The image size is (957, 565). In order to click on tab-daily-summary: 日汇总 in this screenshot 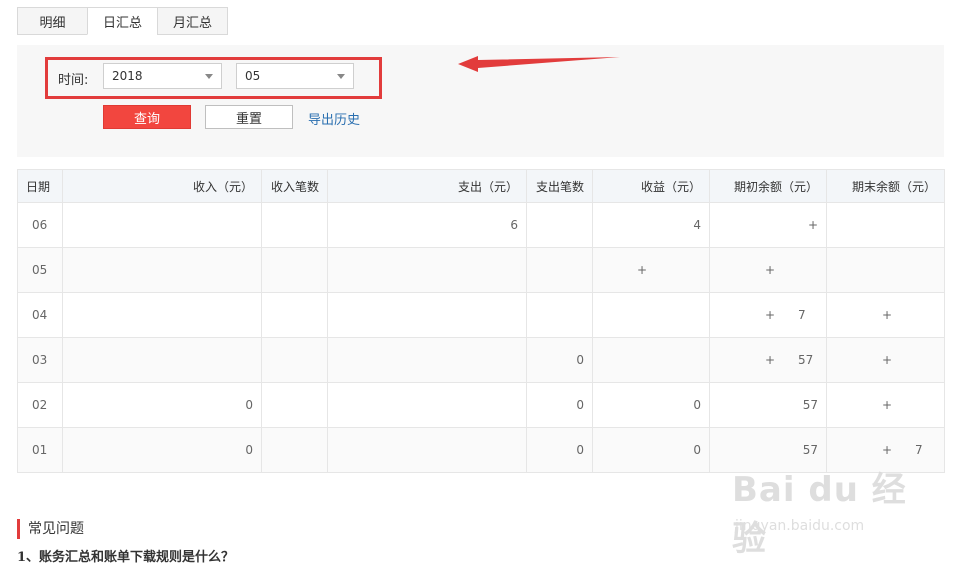, I will do `click(122, 21)`.